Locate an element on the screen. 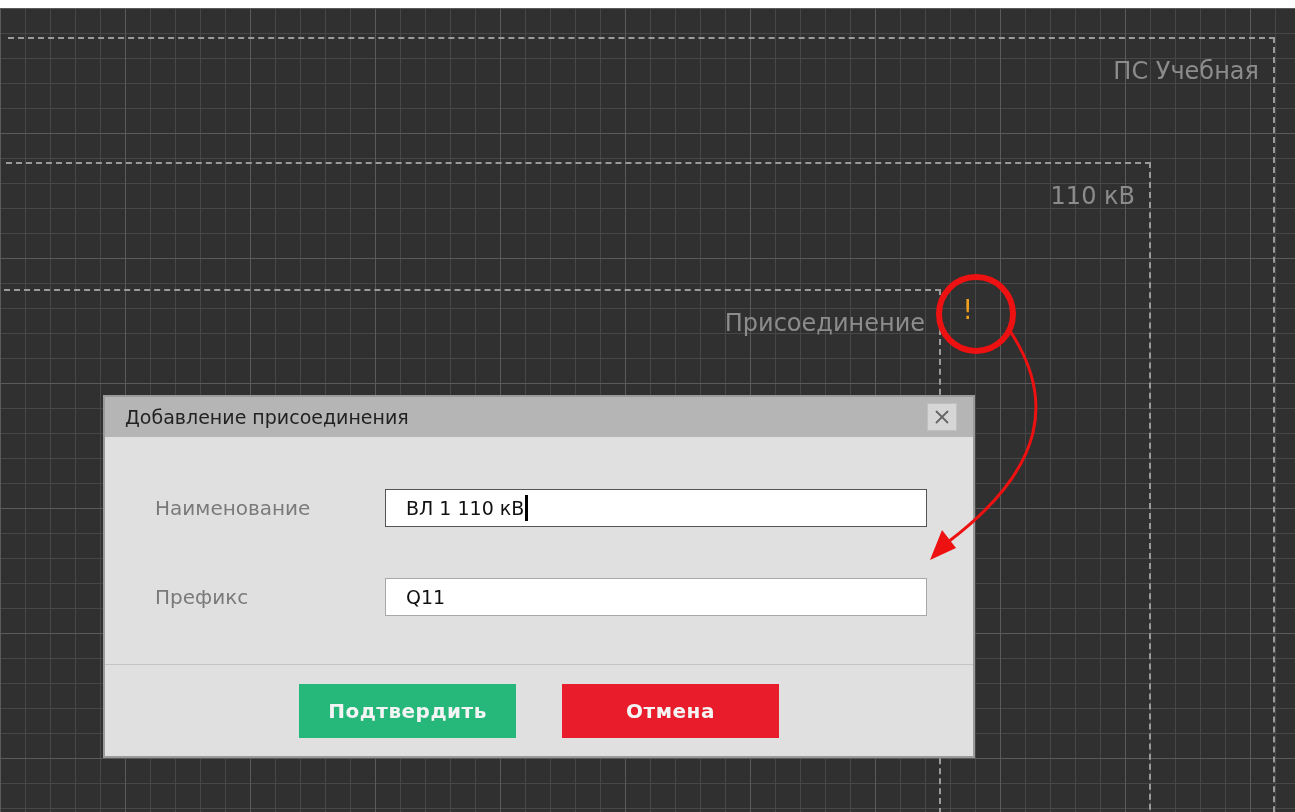  field-label: Наименование is located at coordinates (233, 508).